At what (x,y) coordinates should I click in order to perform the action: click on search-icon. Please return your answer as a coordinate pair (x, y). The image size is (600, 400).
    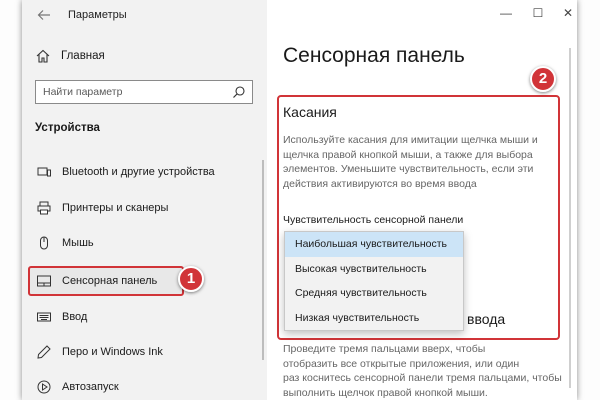
    Looking at the image, I should click on (239, 92).